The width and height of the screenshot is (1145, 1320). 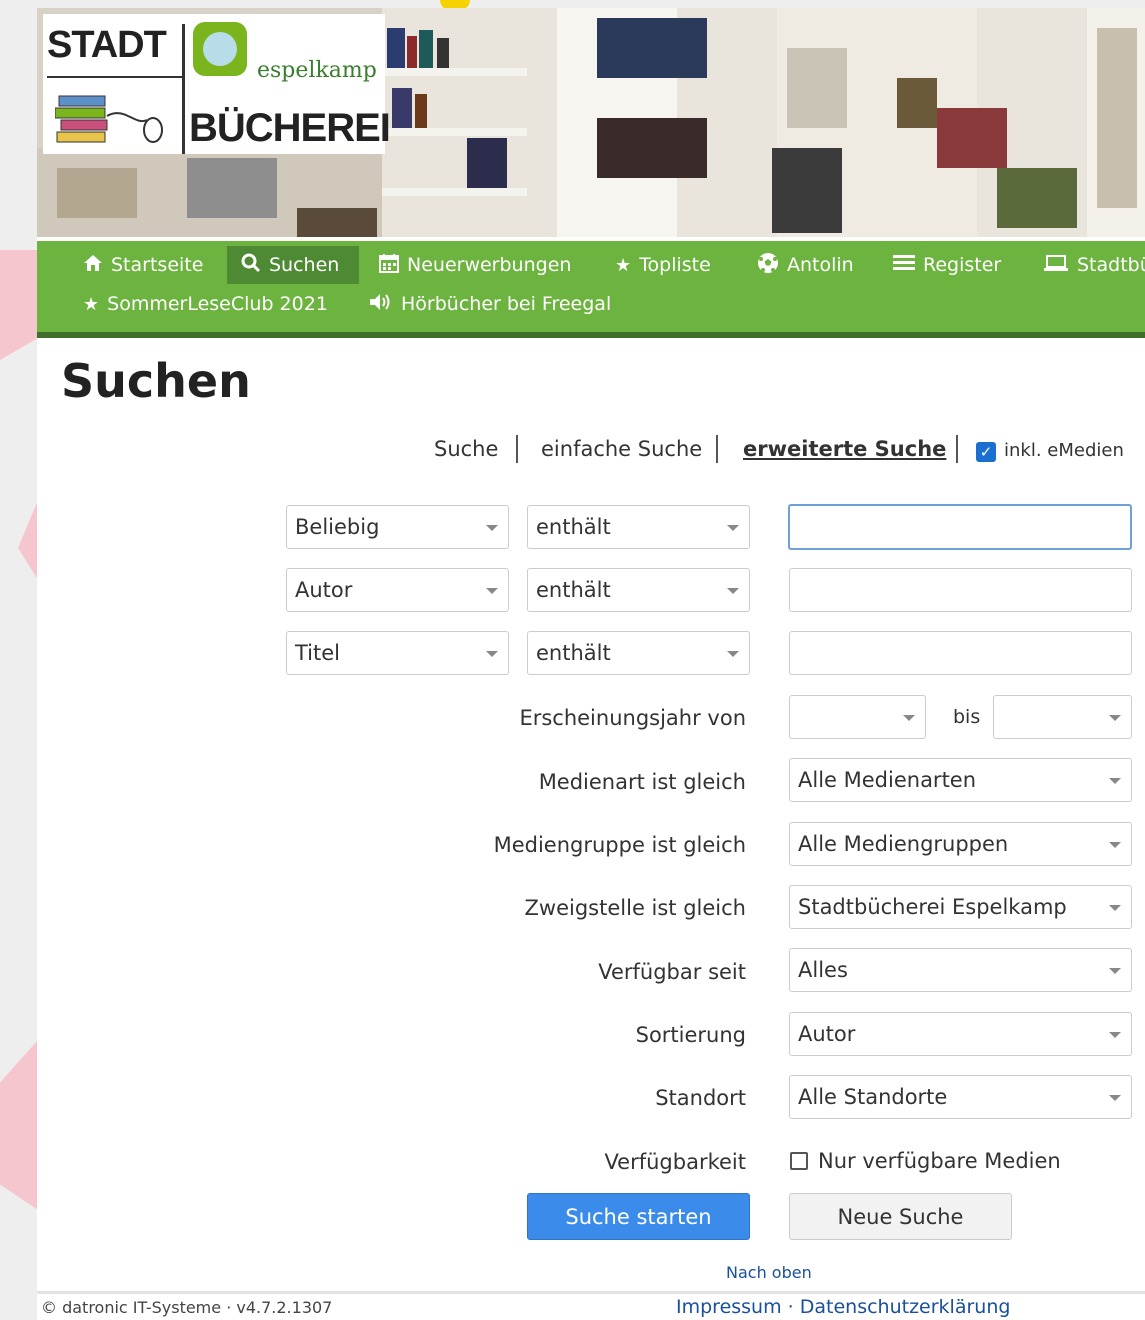 What do you see at coordinates (1062, 717) in the screenshot?
I see `jahr-bis-select` at bounding box center [1062, 717].